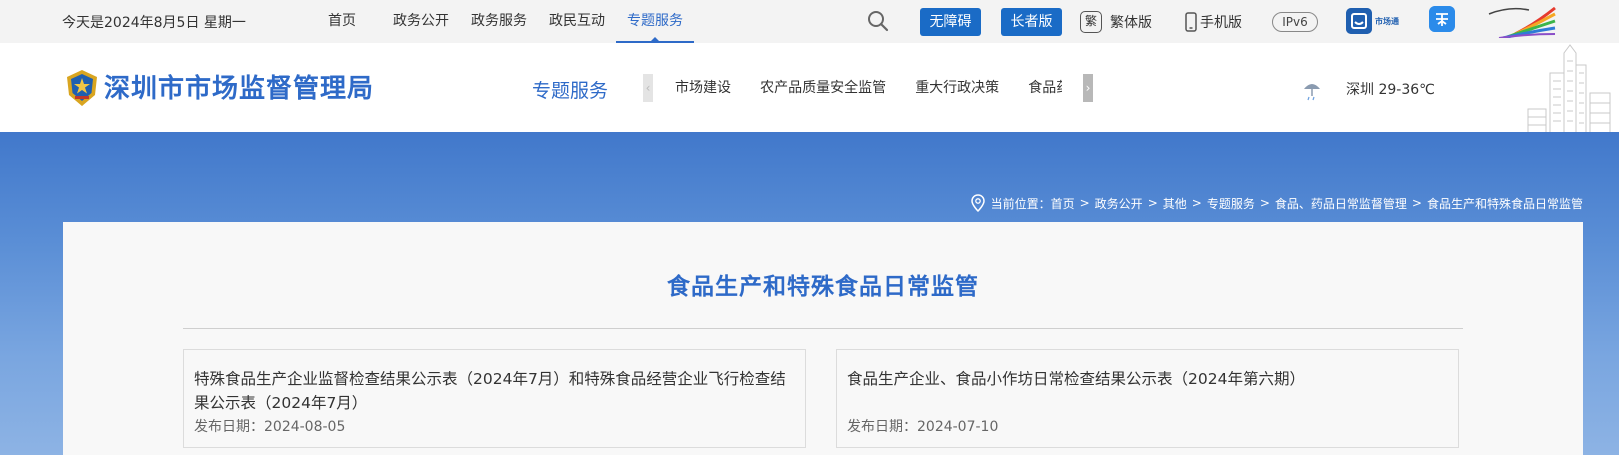 The height and width of the screenshot is (455, 1619). Describe the element at coordinates (577, 21) in the screenshot. I see `nav-public-interaction: 政民互动` at that location.